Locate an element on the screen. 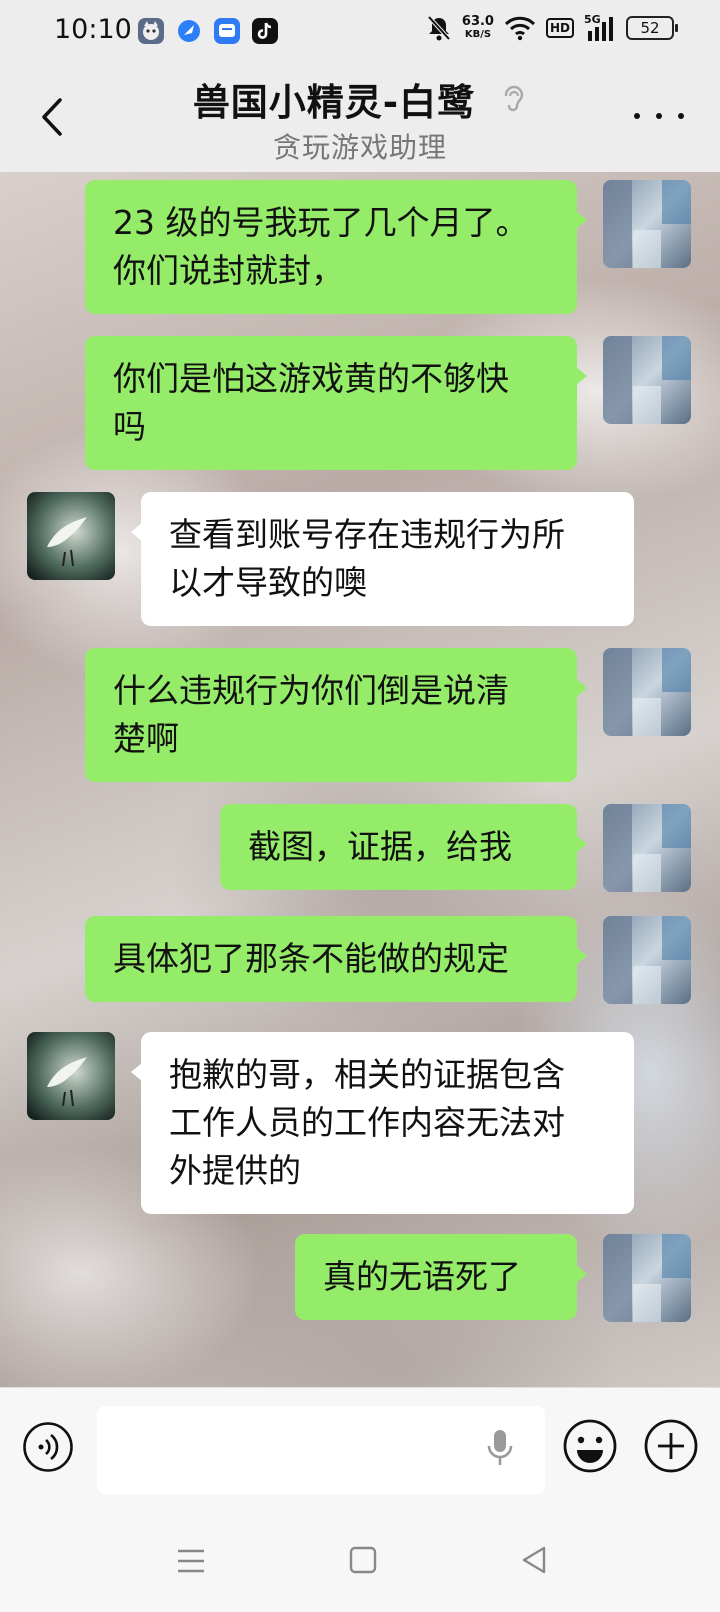 This screenshot has height=1612, width=720. message-input is located at coordinates (321, 1450).